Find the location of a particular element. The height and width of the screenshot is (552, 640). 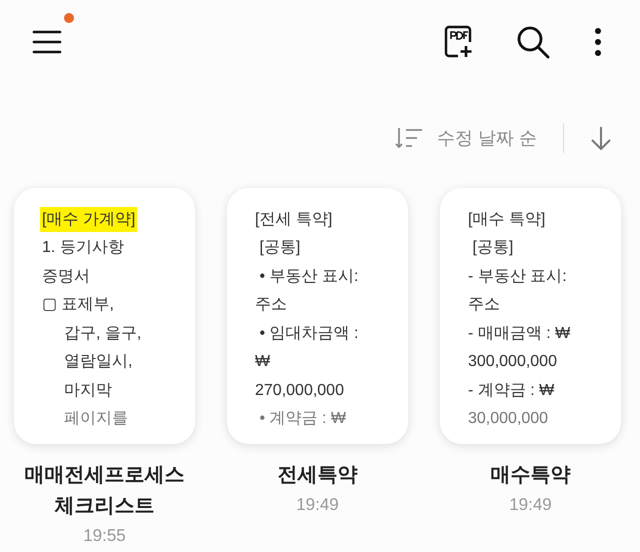

note-card: [매수 특약] [공통] - 부동산 표시: 주소 - 매매금액 : ₩ 300,000,000 - 계약금 : ₩ 30,000,000 is located at coordinates (530, 316).